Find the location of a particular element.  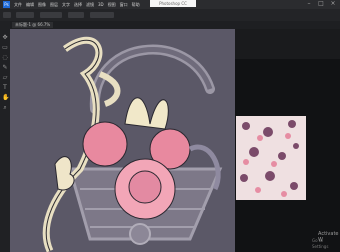

maximize-icon: □ is located at coordinates (321, 4).